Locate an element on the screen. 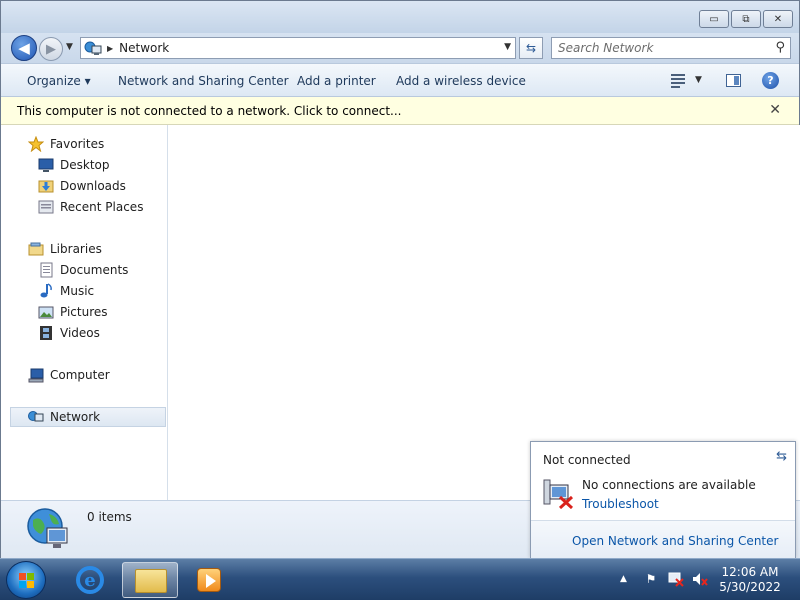  taskbar-internet-explorer: e is located at coordinates (90, 580).